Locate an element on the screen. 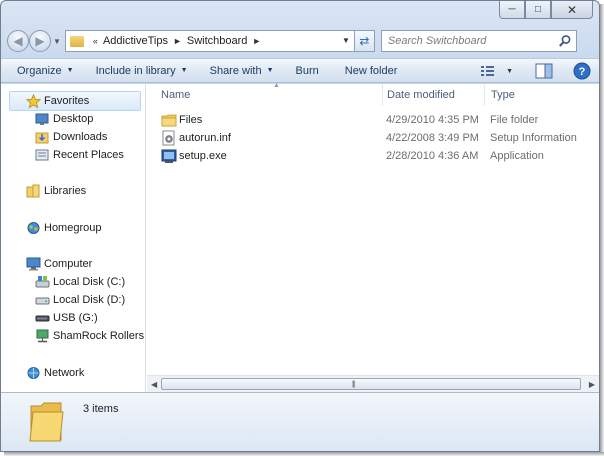 This screenshot has width=604, height=456. new-folder-button: New folder is located at coordinates (371, 71).